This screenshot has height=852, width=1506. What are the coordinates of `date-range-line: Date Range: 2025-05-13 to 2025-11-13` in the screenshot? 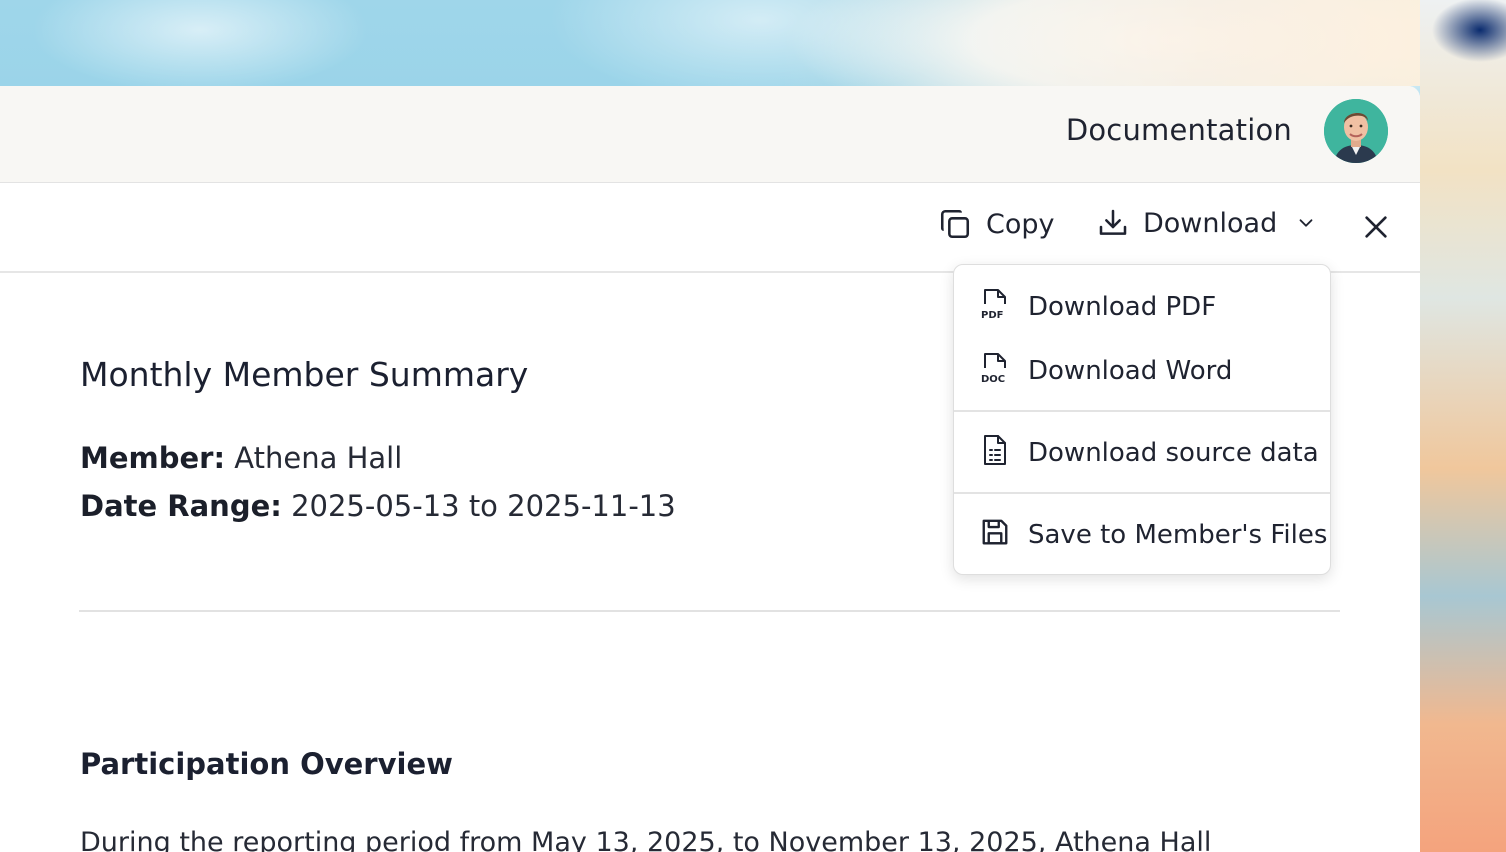 It's located at (378, 506).